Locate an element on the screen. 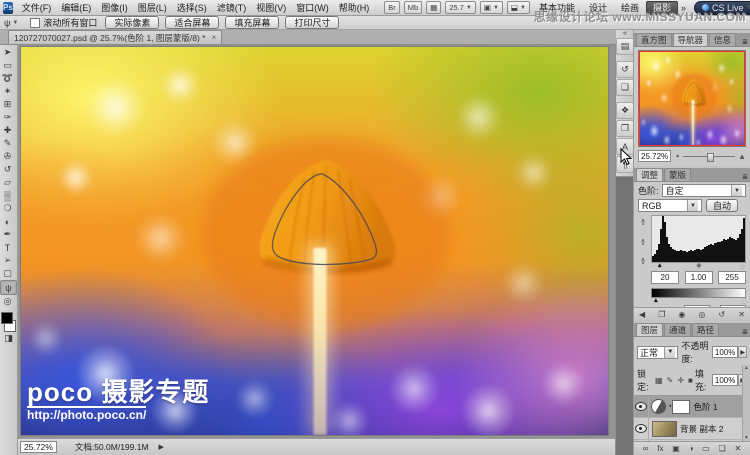  layers-scrollbar: ▲ ▼ is located at coordinates (746, 403).